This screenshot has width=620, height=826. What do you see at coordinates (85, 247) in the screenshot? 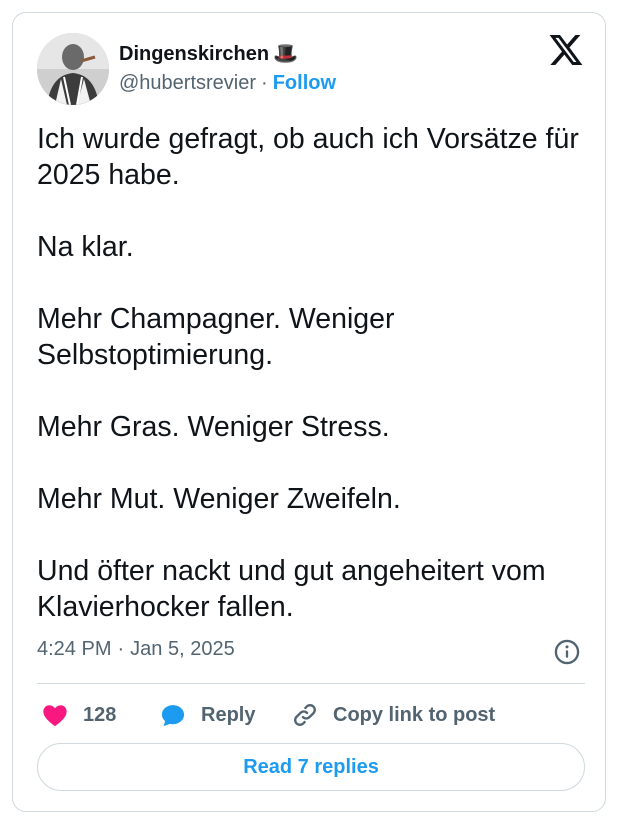
I see `tweet-paragraph: Na klar.` at bounding box center [85, 247].